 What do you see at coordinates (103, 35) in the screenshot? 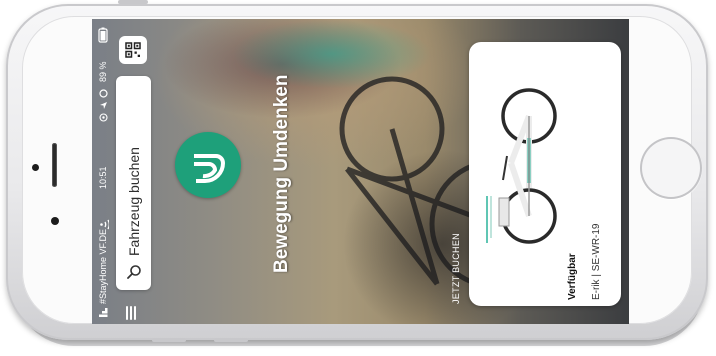
I see `battery-icon` at bounding box center [103, 35].